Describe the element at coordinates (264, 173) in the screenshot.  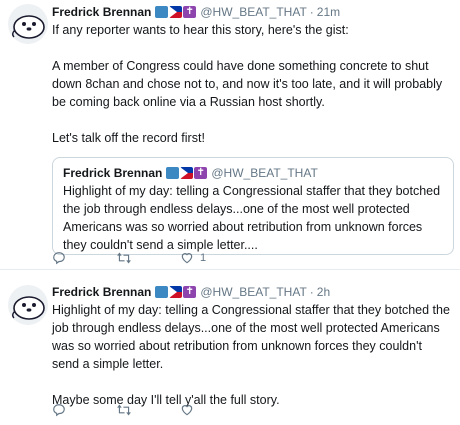
I see `quoted-author-handle: @HW_BEAT_THAT` at that location.